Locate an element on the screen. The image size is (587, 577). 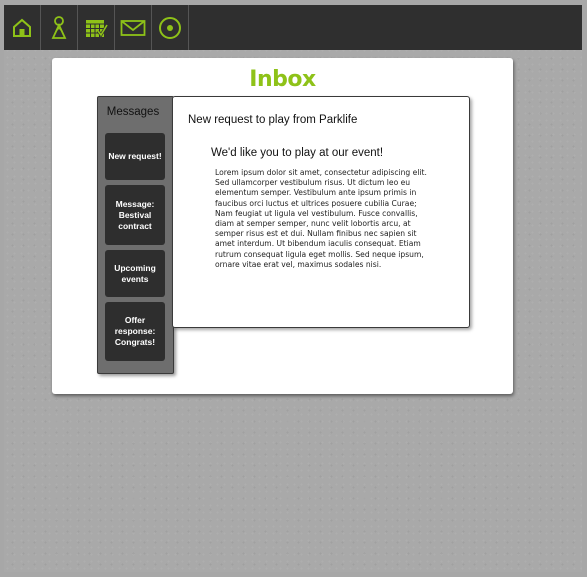
person-icon is located at coordinates (59, 27).